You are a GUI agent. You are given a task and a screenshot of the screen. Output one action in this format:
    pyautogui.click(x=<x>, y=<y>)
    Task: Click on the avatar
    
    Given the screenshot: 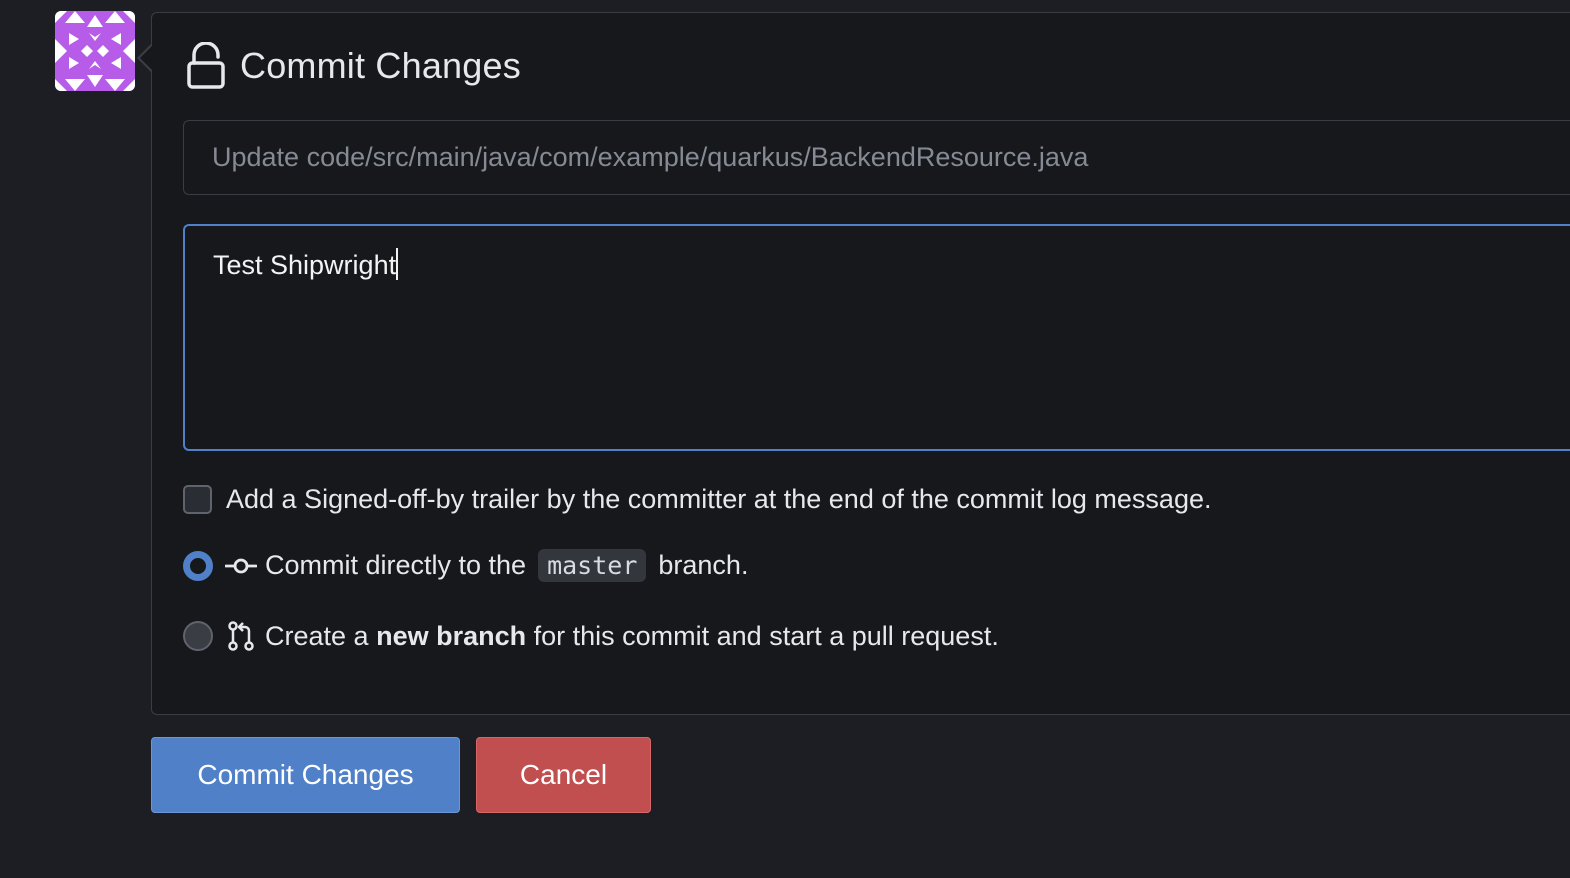 What is the action you would take?
    pyautogui.click(x=95, y=51)
    